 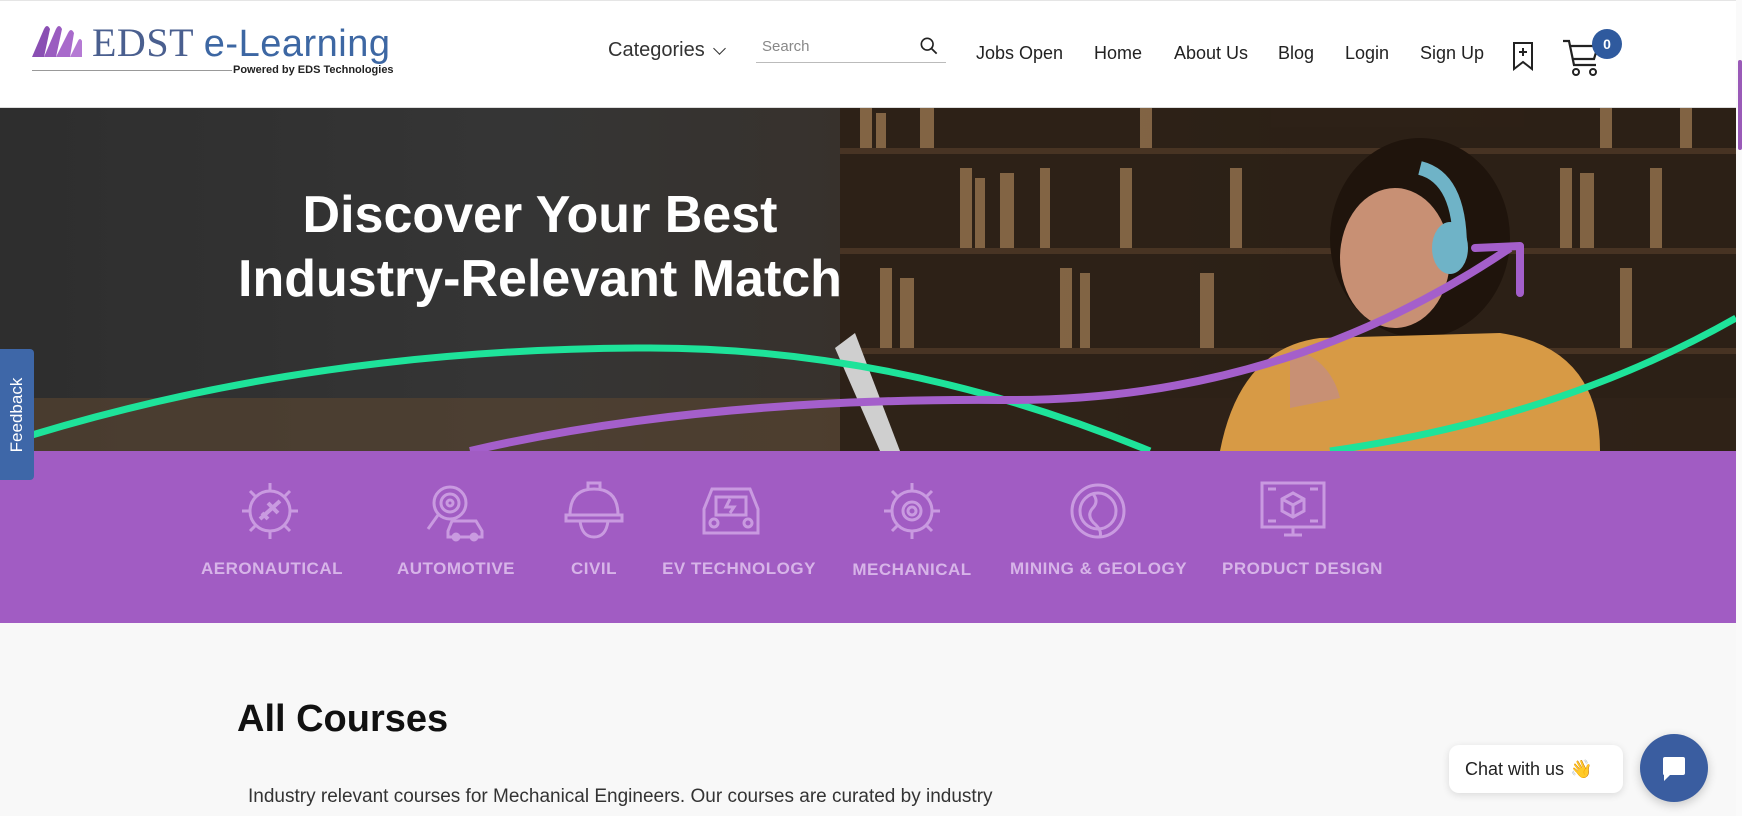 What do you see at coordinates (731, 511) in the screenshot?
I see `ev-car-icon` at bounding box center [731, 511].